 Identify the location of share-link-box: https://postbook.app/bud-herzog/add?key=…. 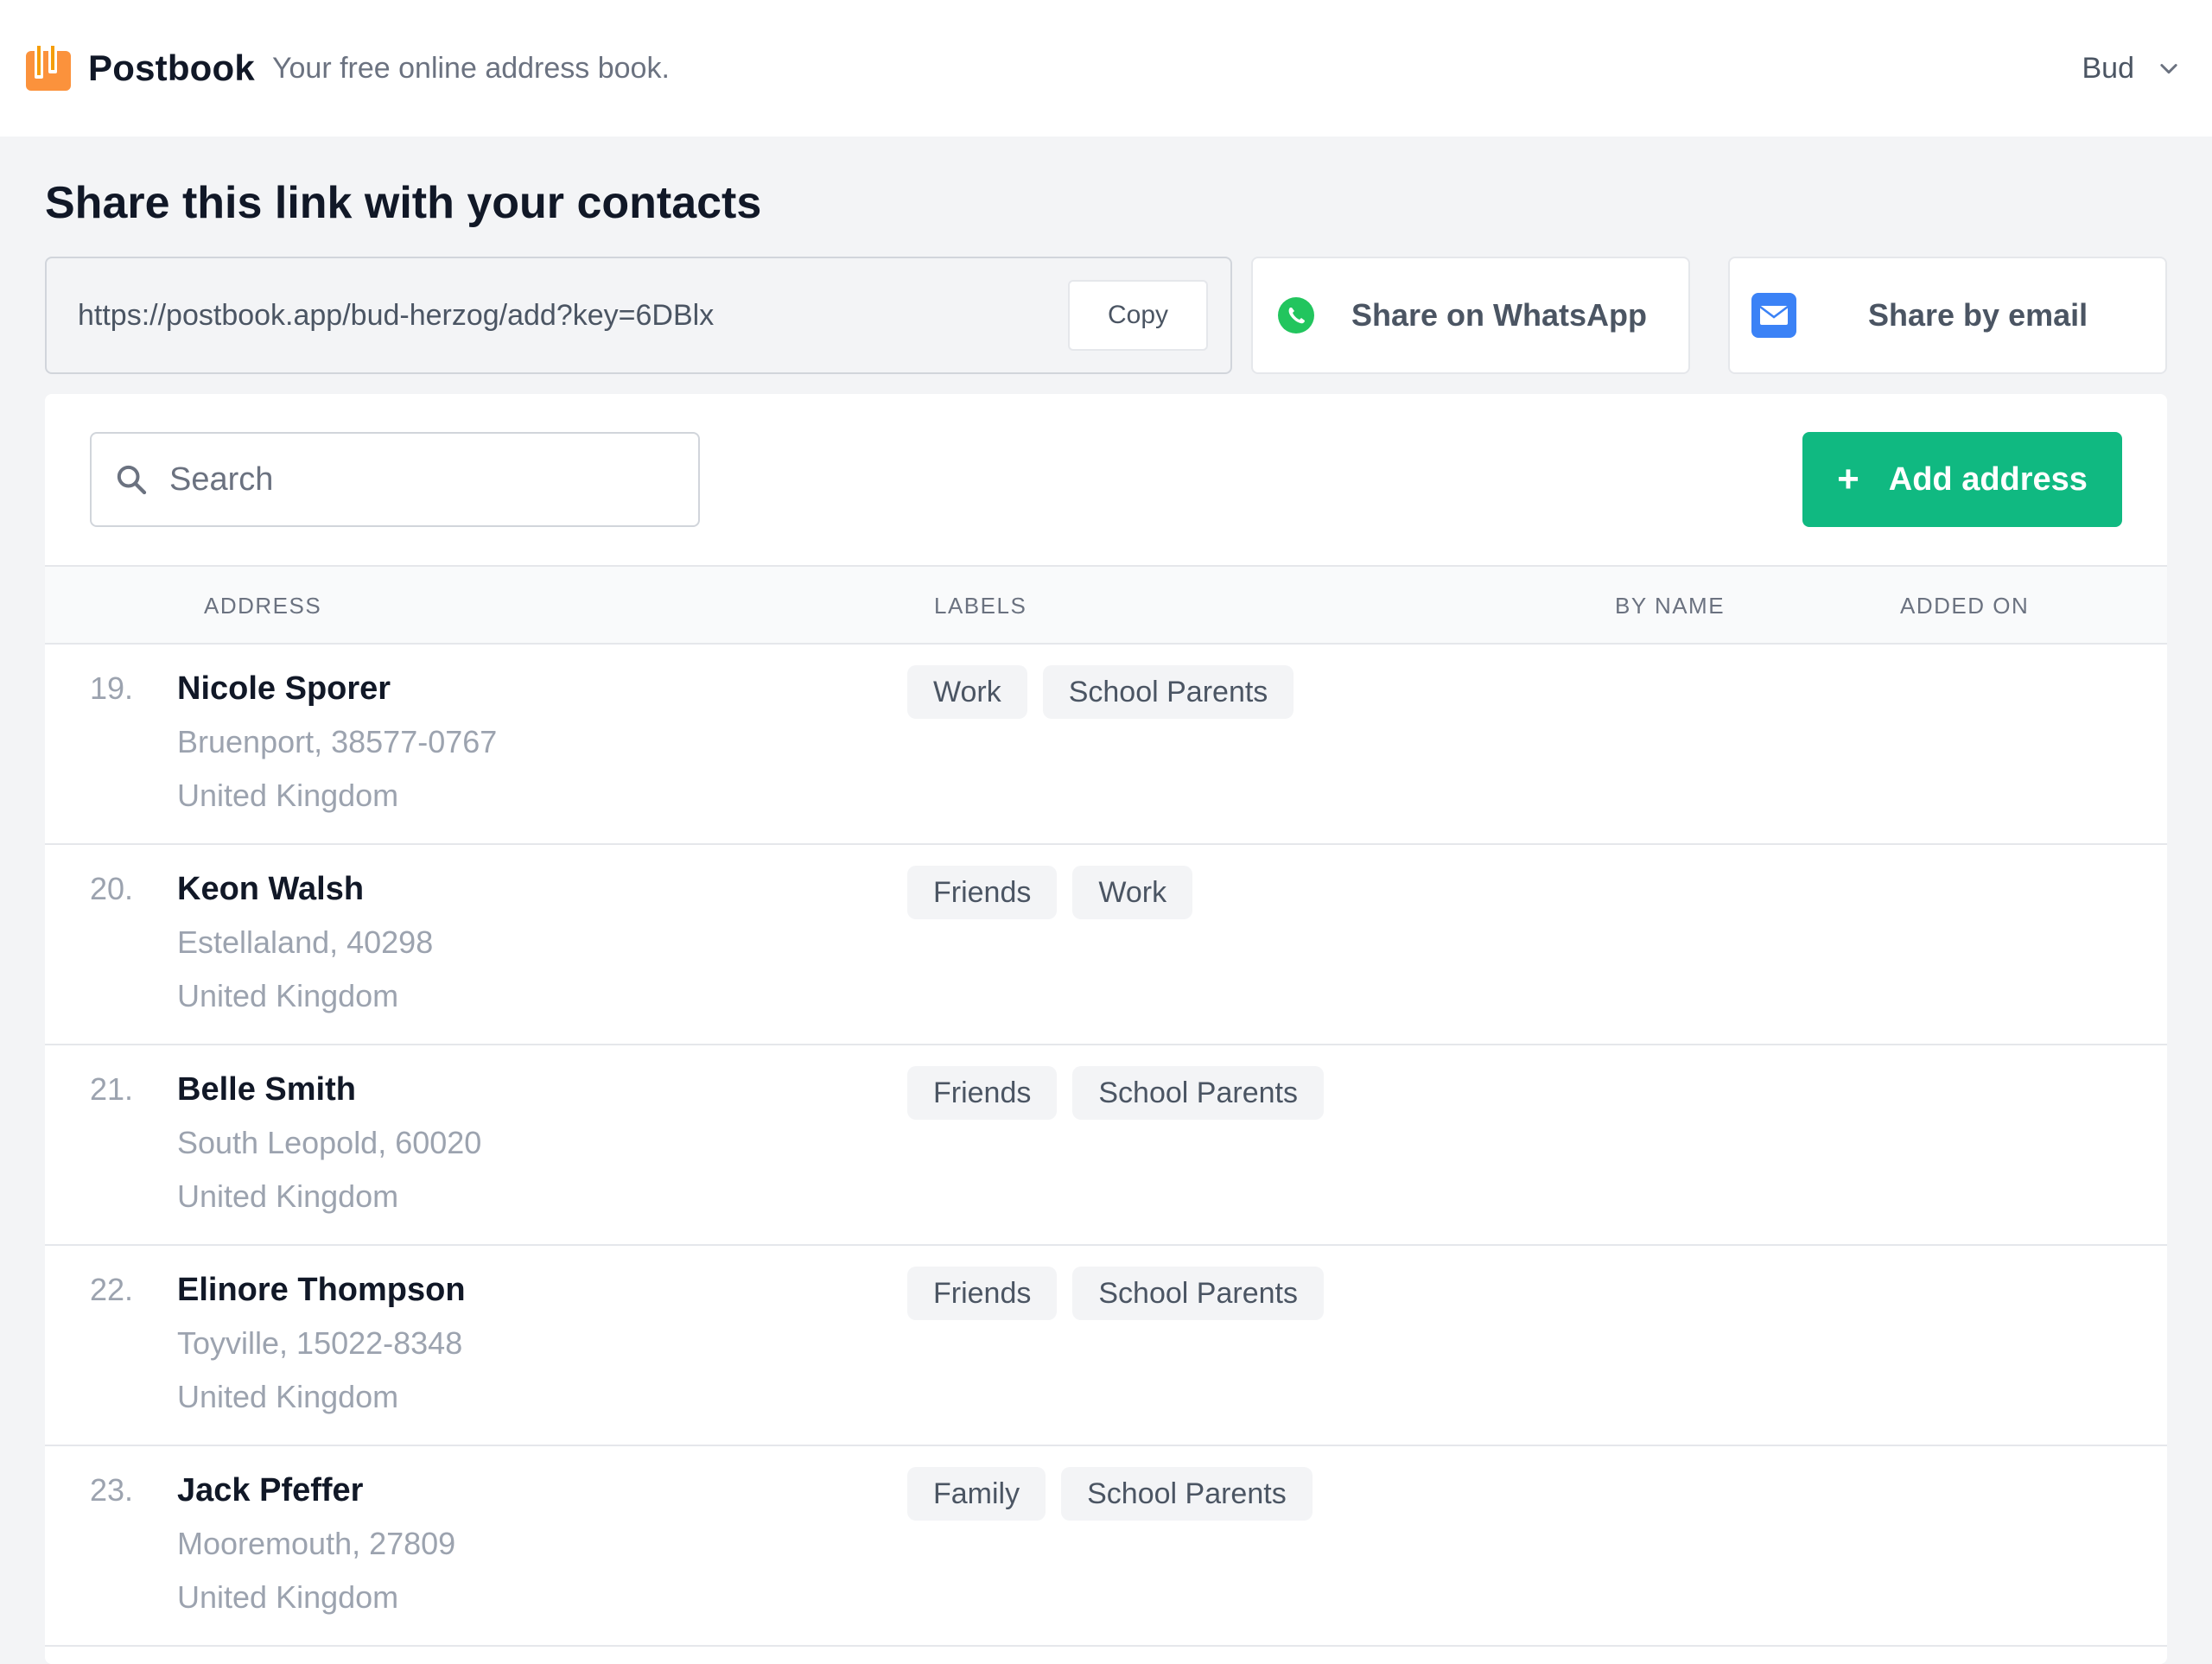
(638, 315).